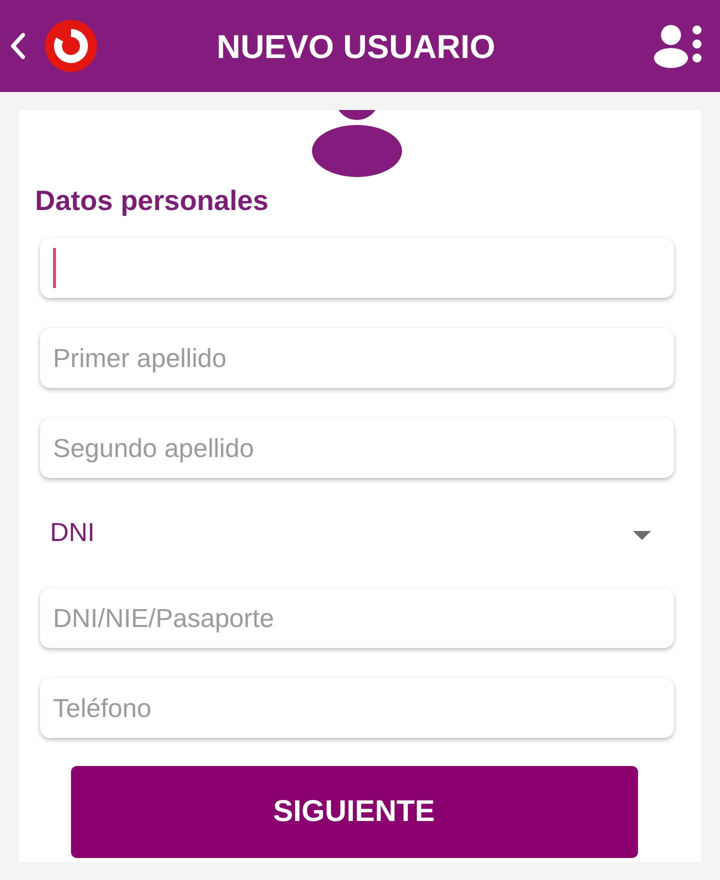 The height and width of the screenshot is (880, 720). What do you see at coordinates (357, 143) in the screenshot?
I see `avatar-icon` at bounding box center [357, 143].